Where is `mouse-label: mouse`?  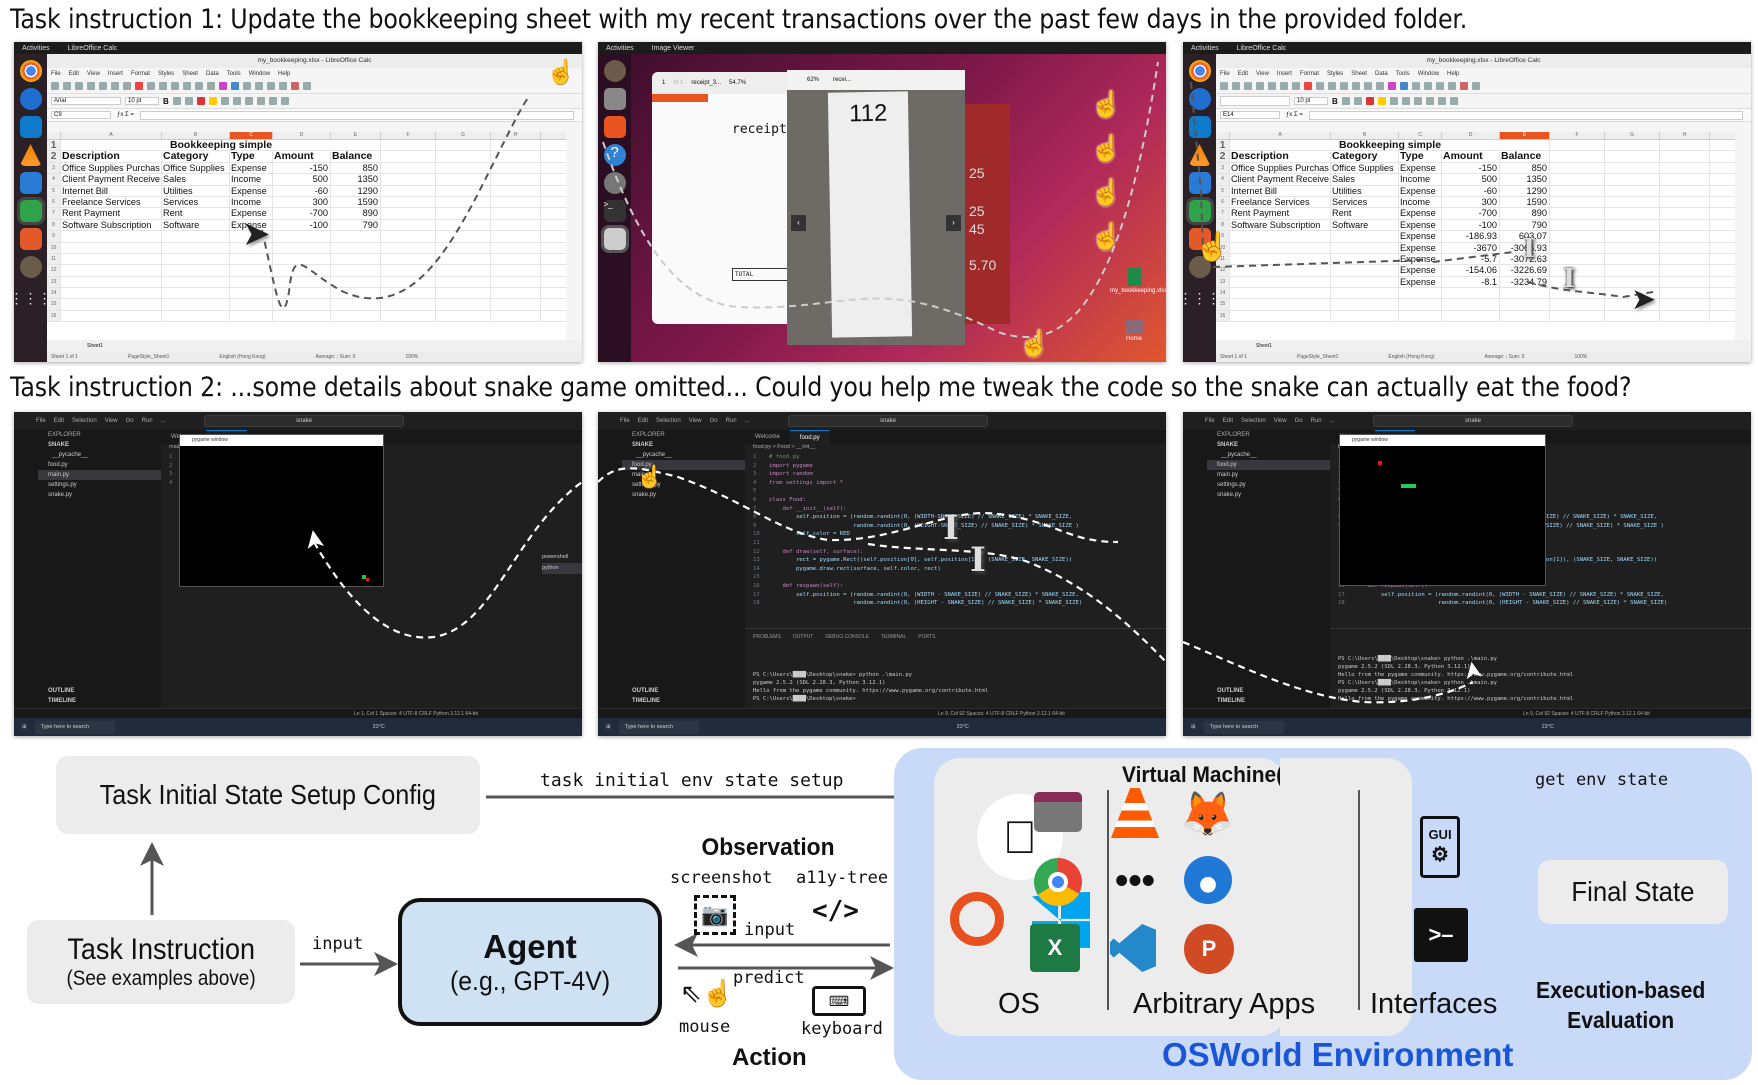 mouse-label: mouse is located at coordinates (705, 1027).